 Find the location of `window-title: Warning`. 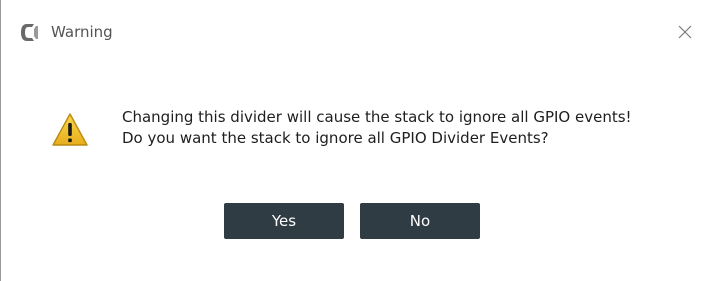

window-title: Warning is located at coordinates (82, 32).